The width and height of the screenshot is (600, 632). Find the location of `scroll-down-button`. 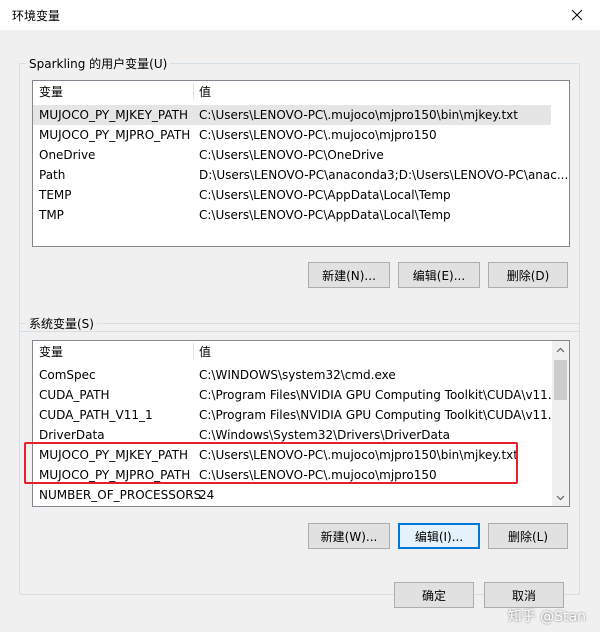

scroll-down-button is located at coordinates (560, 497).